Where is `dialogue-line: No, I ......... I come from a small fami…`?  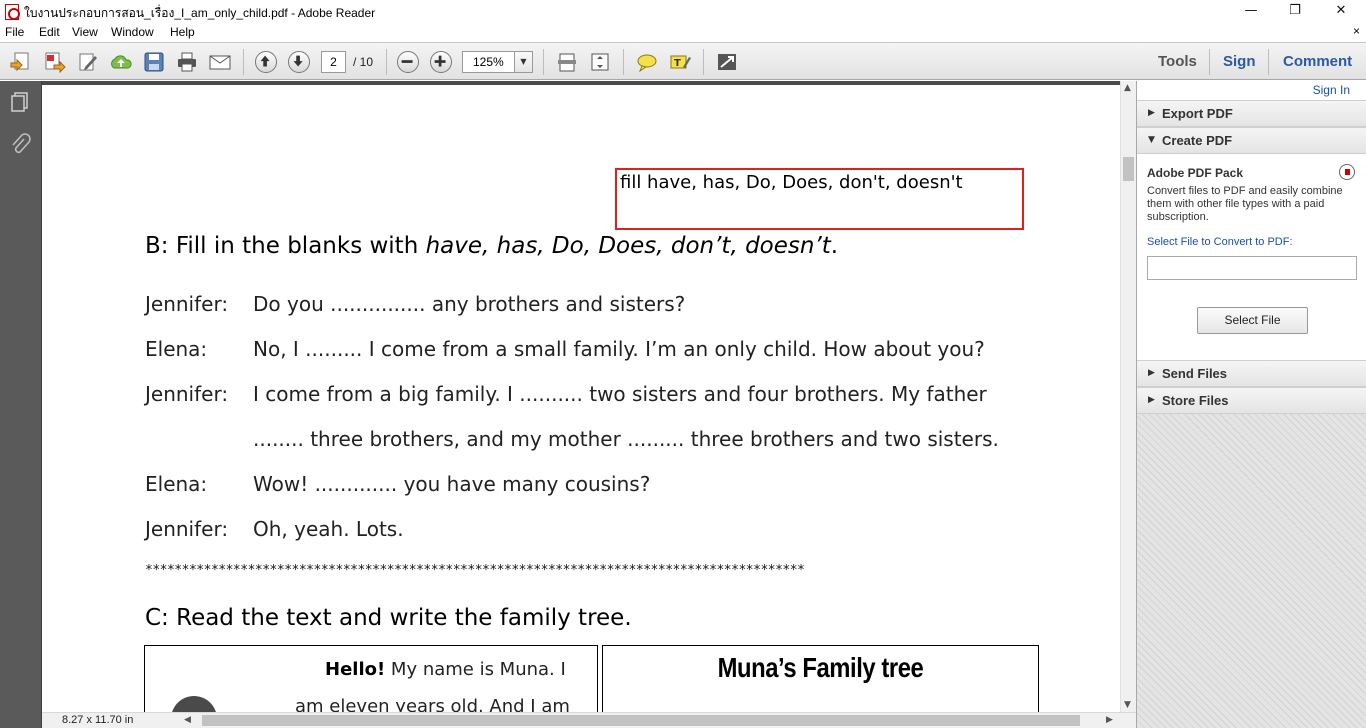 dialogue-line: No, I ......... I come from a small fami… is located at coordinates (619, 349).